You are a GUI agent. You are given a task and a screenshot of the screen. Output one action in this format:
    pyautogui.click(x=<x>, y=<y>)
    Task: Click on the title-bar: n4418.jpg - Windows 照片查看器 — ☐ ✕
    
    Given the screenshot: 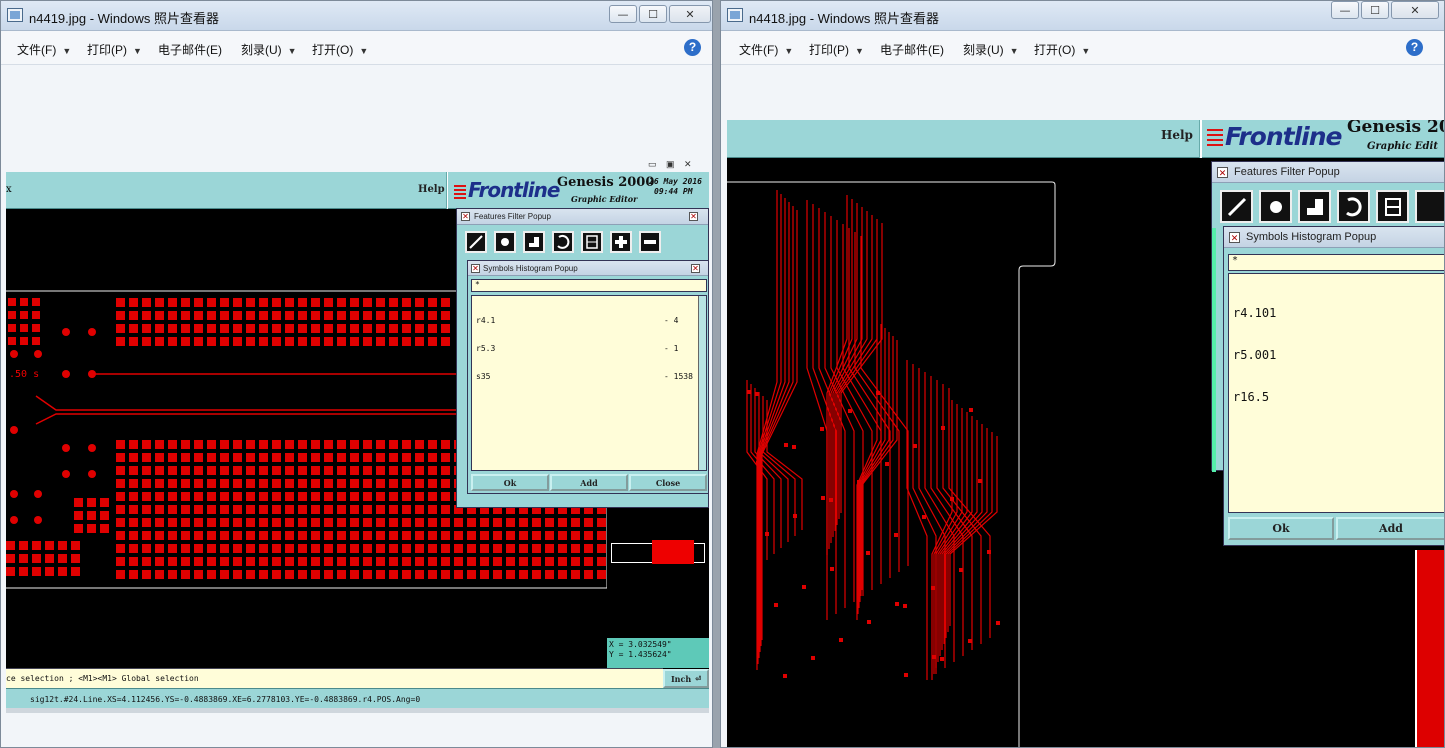 What is the action you would take?
    pyautogui.click(x=1082, y=16)
    